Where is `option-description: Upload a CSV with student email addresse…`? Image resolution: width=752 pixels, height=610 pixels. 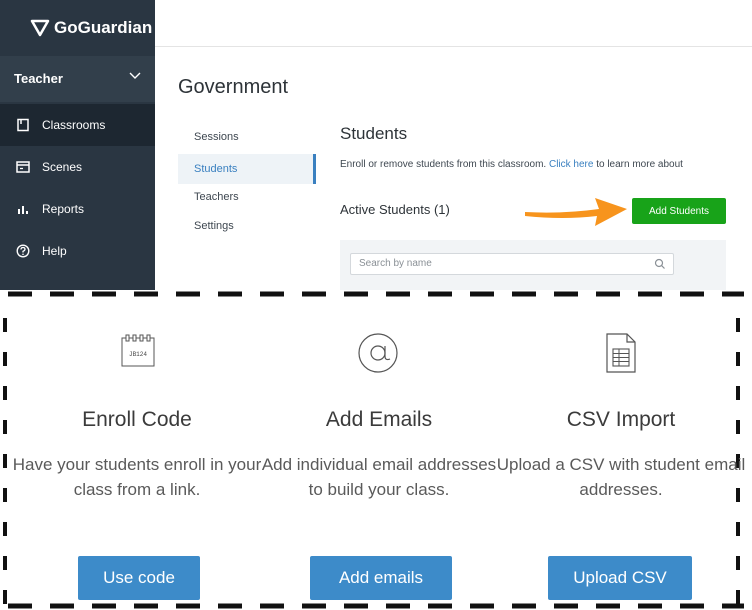 option-description: Upload a CSV with student email addresse… is located at coordinates (621, 477).